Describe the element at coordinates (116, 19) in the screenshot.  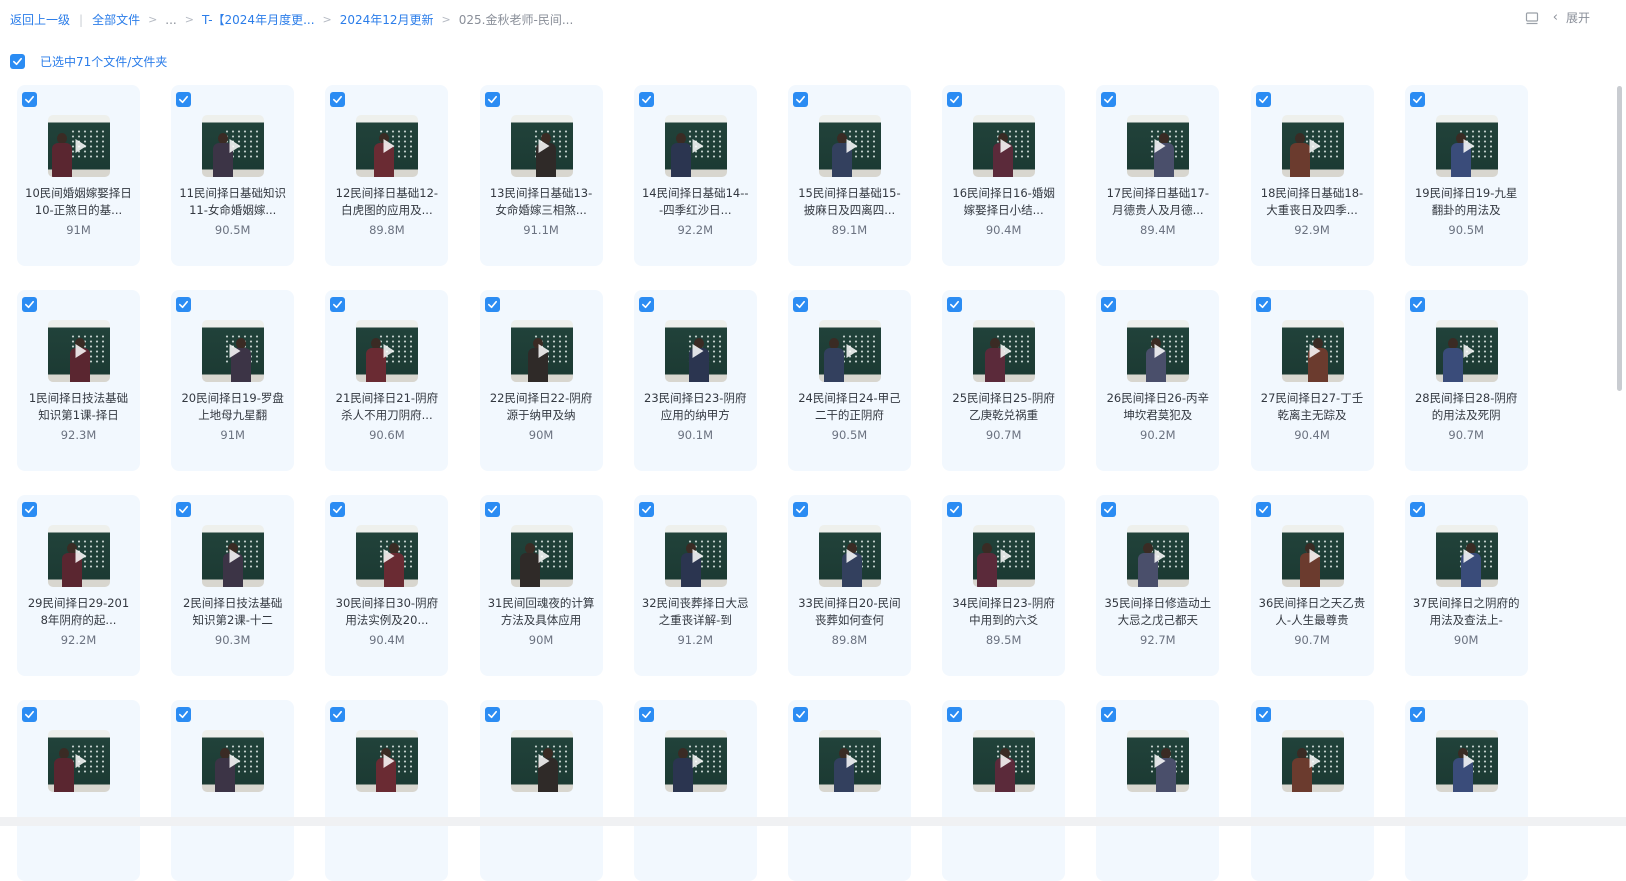
I see `breadcrumb-root: 全部文件` at that location.